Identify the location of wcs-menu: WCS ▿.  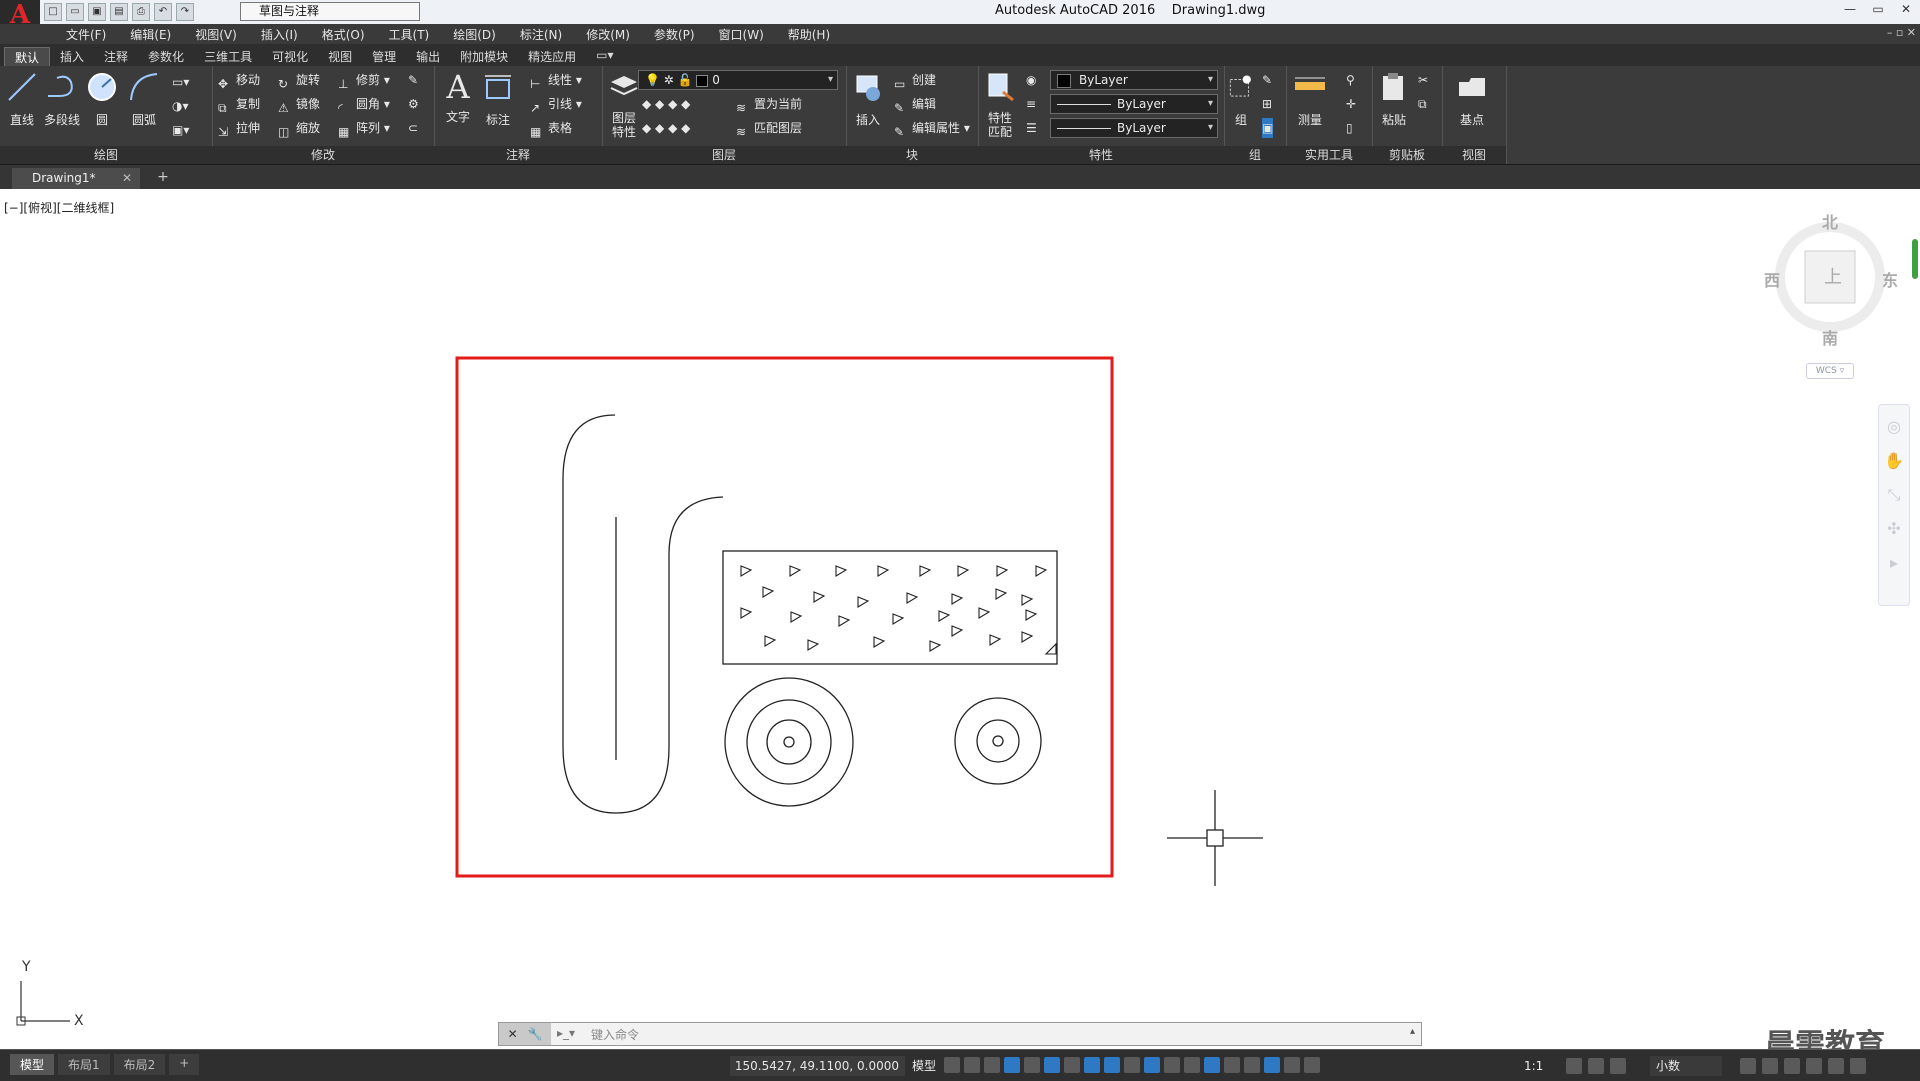
(1830, 371).